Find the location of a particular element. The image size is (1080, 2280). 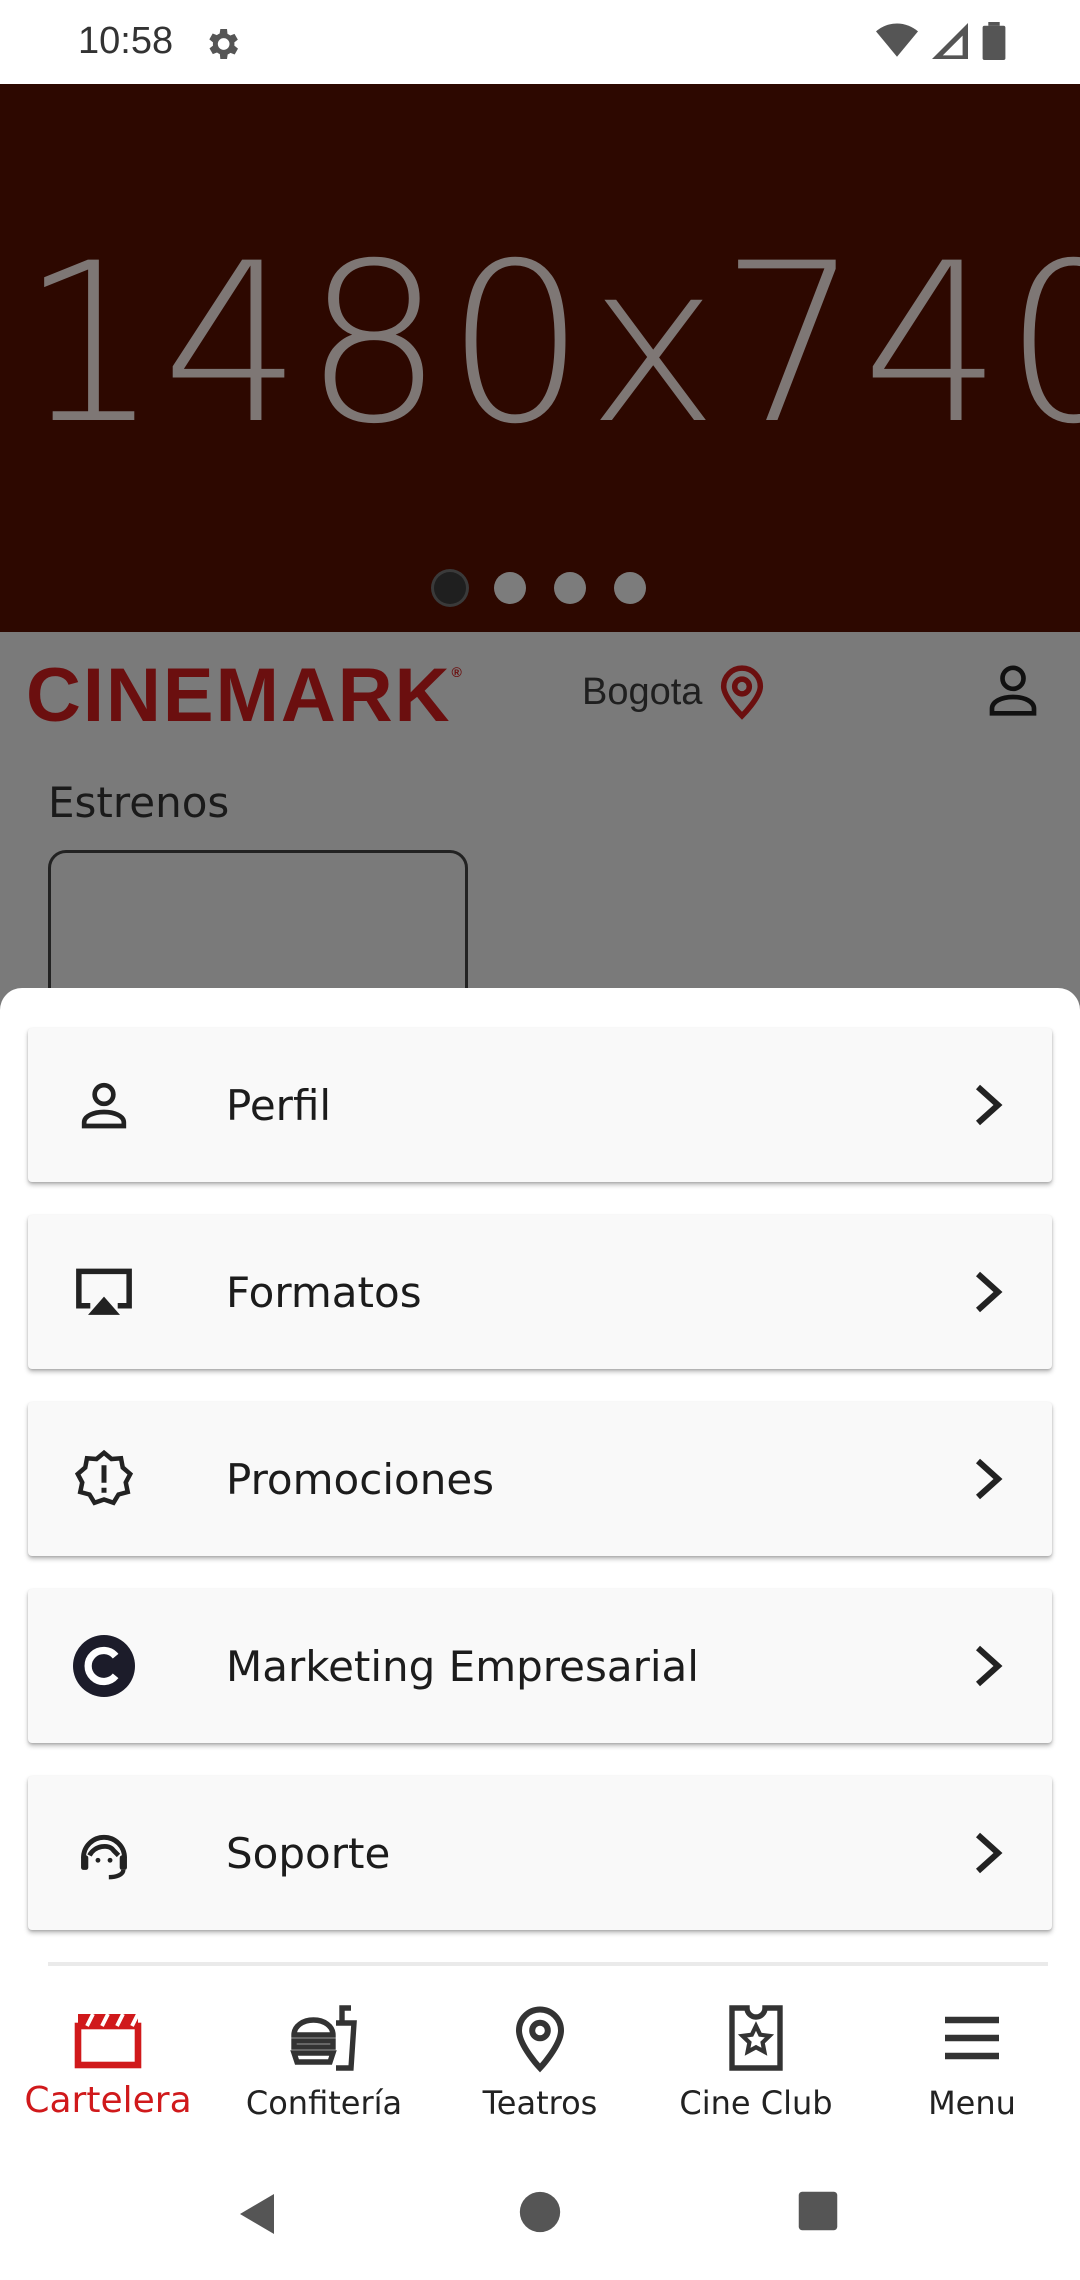

menu-item-label: Soporte is located at coordinates (308, 1853).